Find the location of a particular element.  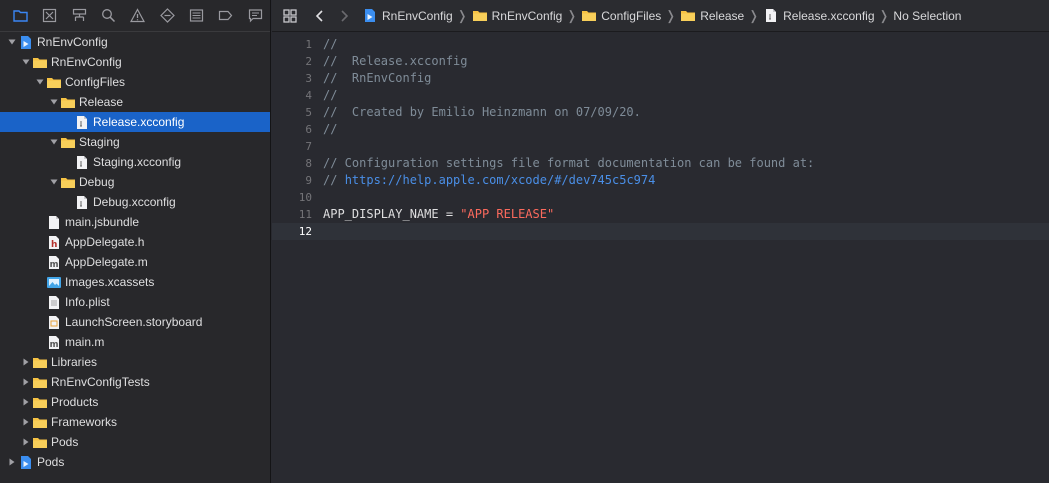

line-number: 6 is located at coordinates (308, 129).